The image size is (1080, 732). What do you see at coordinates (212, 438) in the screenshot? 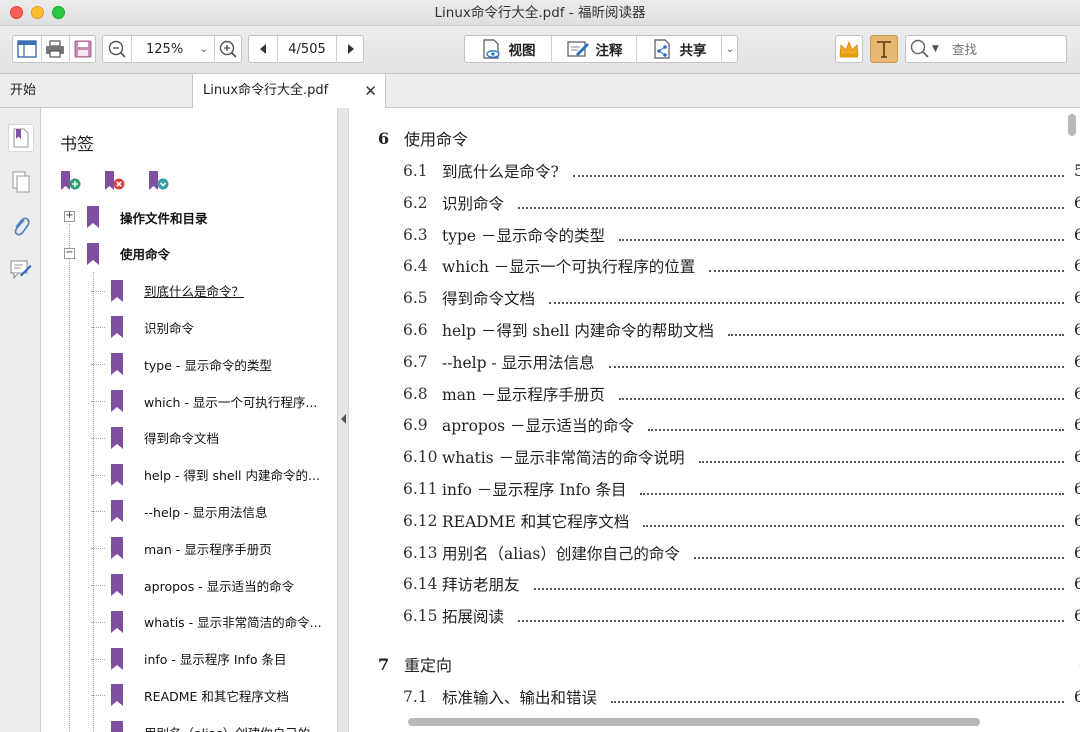
I see `bookmark-item: 得到命令文档` at bounding box center [212, 438].